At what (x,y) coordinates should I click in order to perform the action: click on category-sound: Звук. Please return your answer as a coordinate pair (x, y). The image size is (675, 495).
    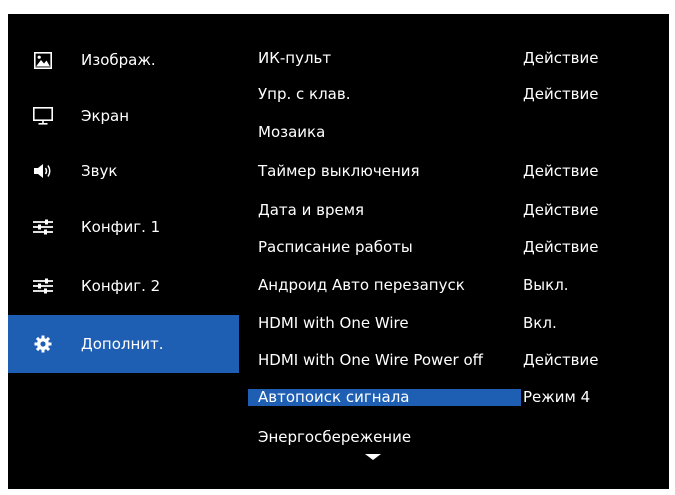
    Looking at the image, I should click on (123, 171).